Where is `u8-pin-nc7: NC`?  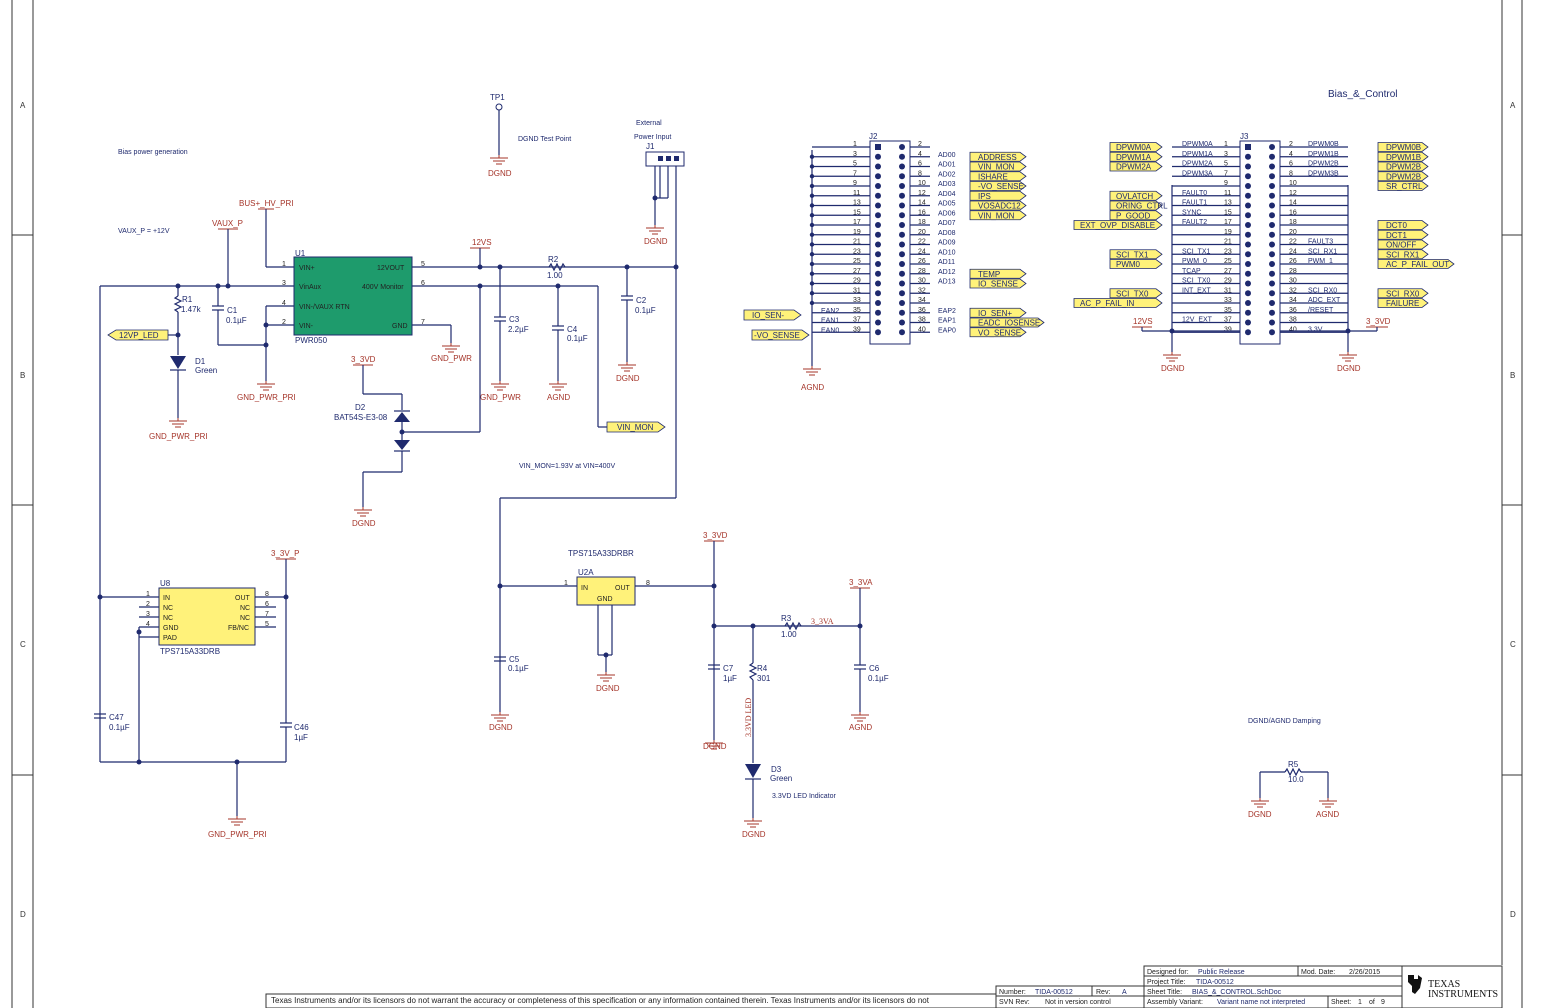
u8-pin-nc7: NC is located at coordinates (245, 618).